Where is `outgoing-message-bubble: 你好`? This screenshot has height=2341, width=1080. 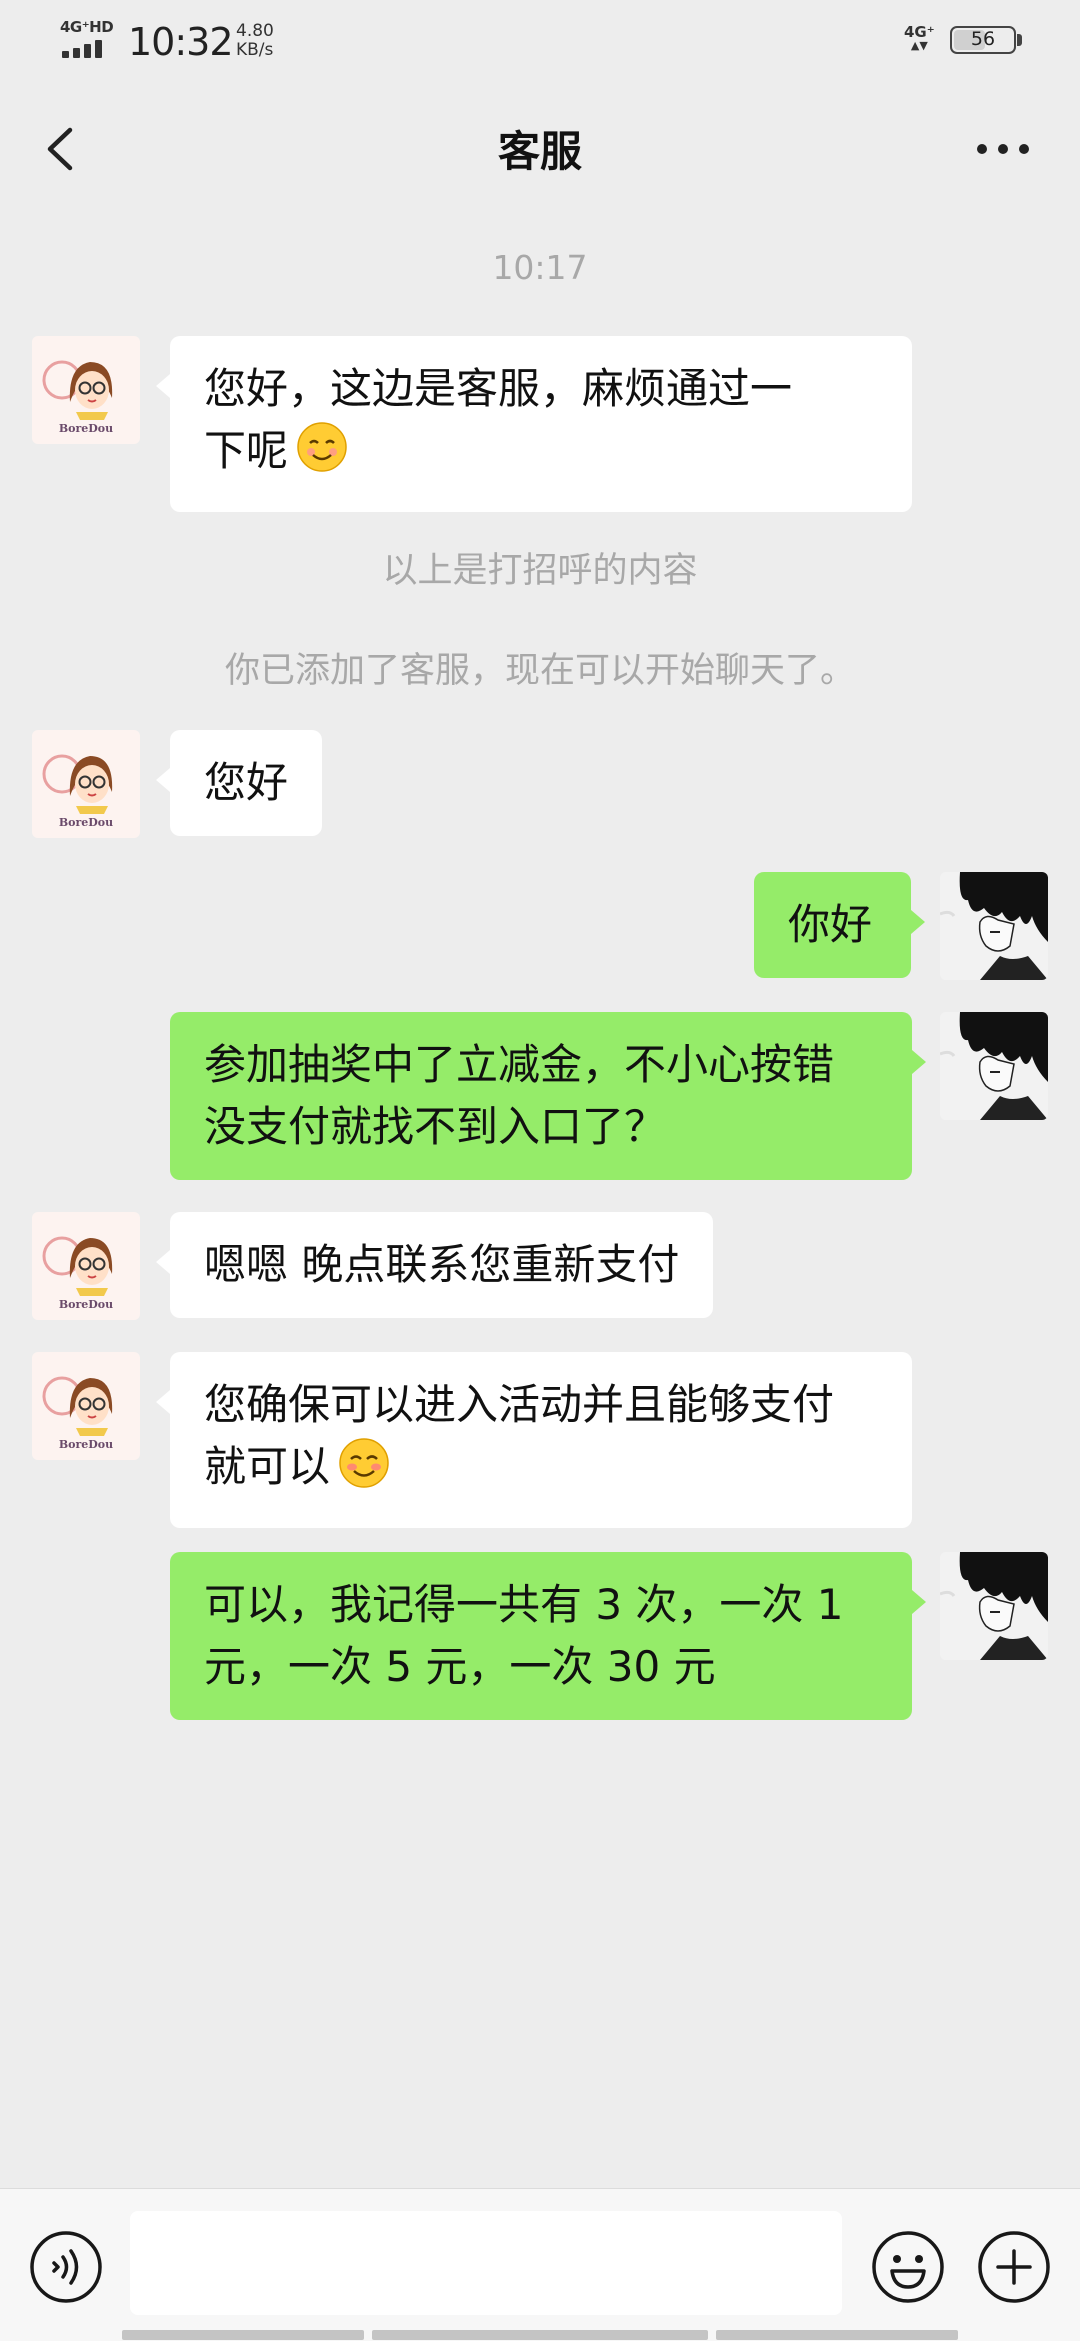 outgoing-message-bubble: 你好 is located at coordinates (839, 925).